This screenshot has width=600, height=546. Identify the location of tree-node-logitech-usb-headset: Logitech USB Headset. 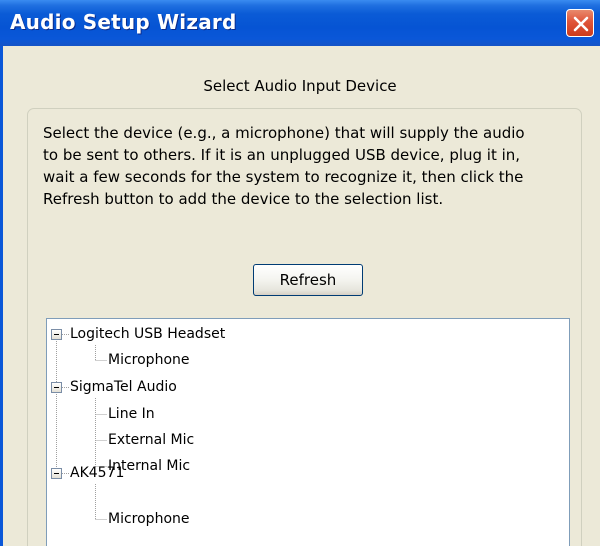
(147, 334).